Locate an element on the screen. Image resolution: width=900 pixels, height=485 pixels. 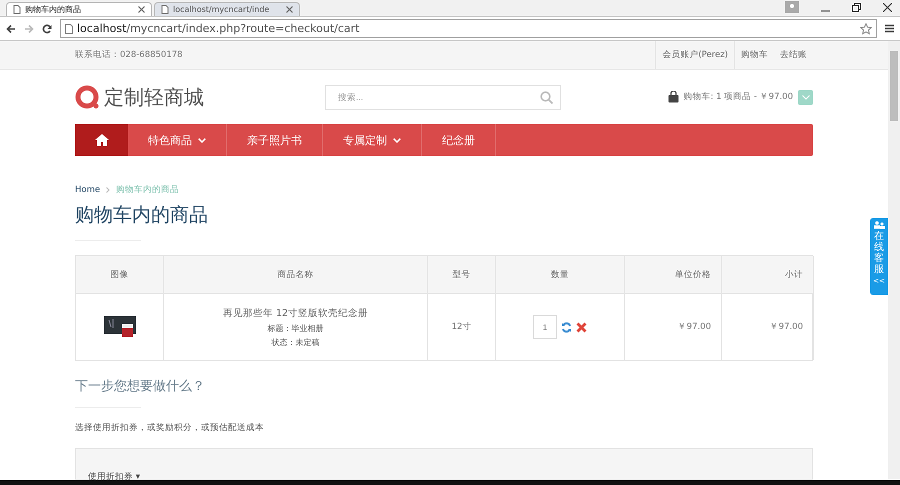
star-icon is located at coordinates (866, 28).